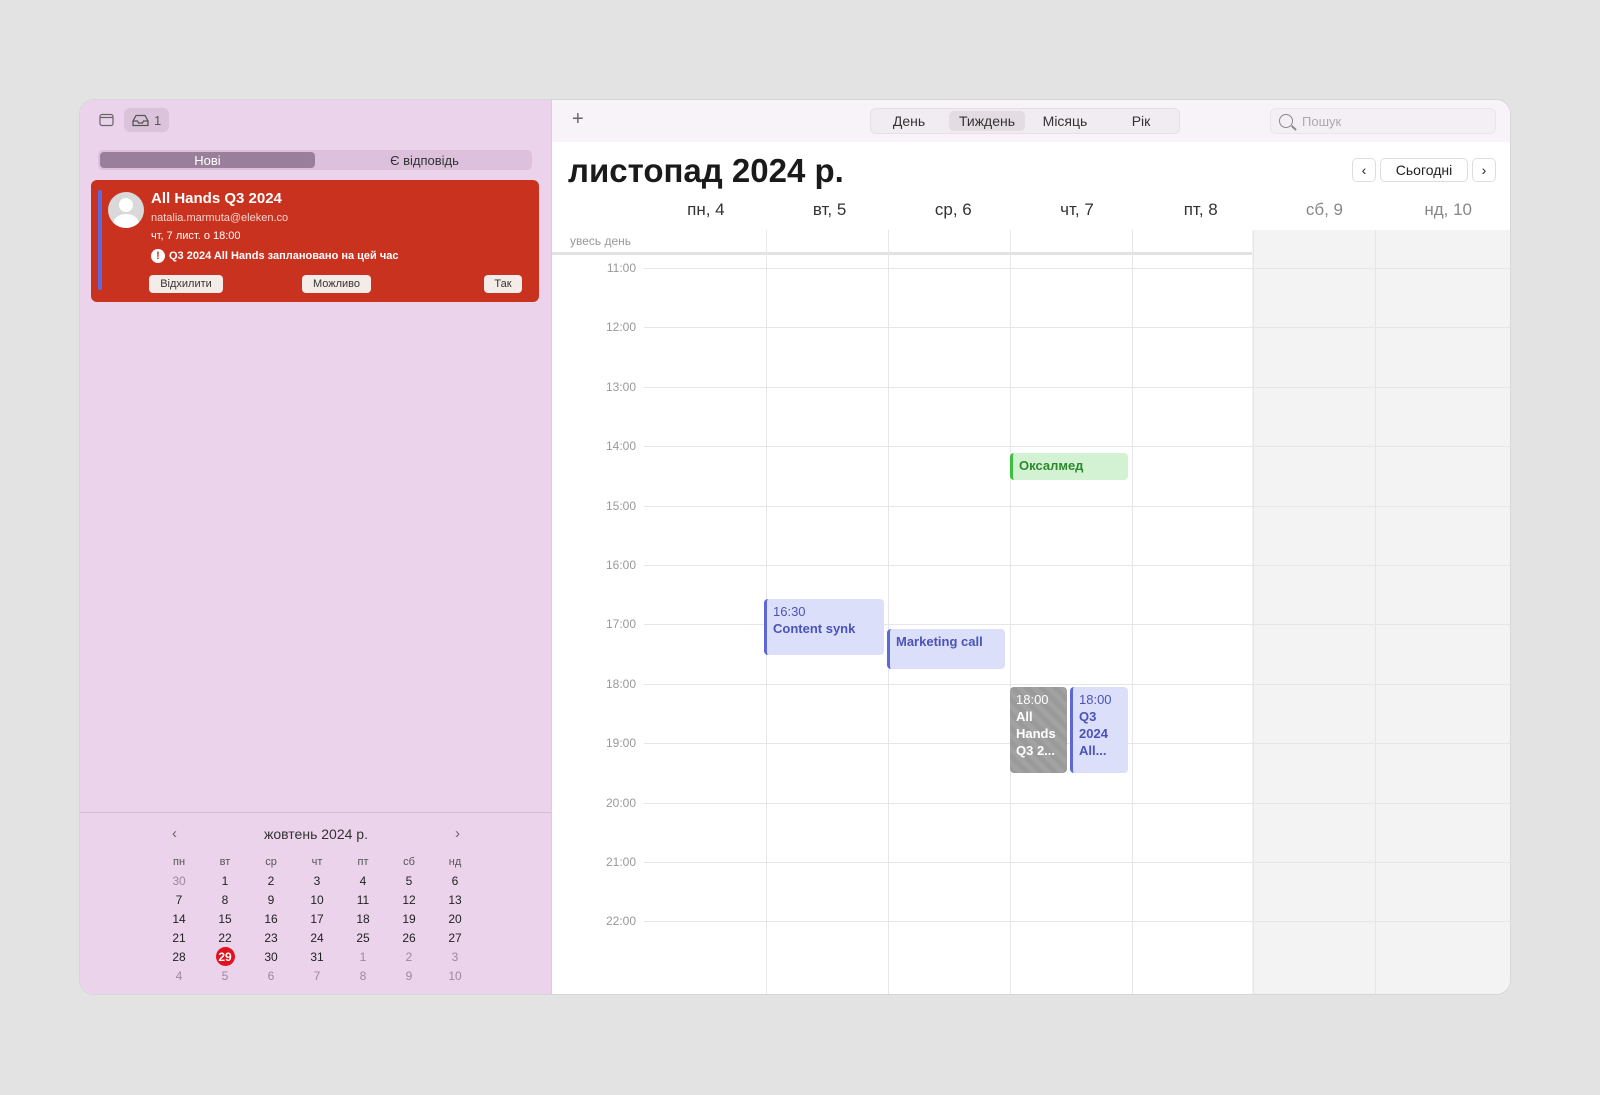  I want to click on view-day: День, so click(909, 121).